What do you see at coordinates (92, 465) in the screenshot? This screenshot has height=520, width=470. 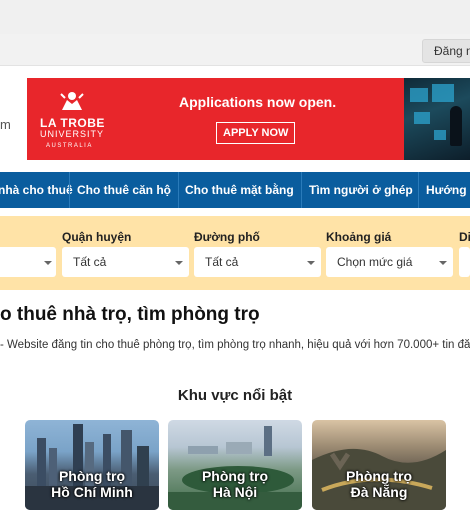 I see `region-card-hcm: Phòng trọ Hồ Chí Minh` at bounding box center [92, 465].